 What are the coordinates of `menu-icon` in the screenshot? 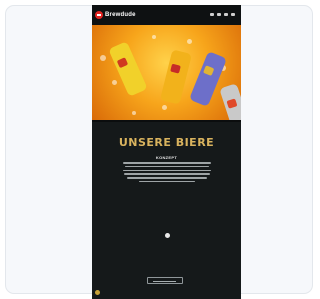 It's located at (233, 14).